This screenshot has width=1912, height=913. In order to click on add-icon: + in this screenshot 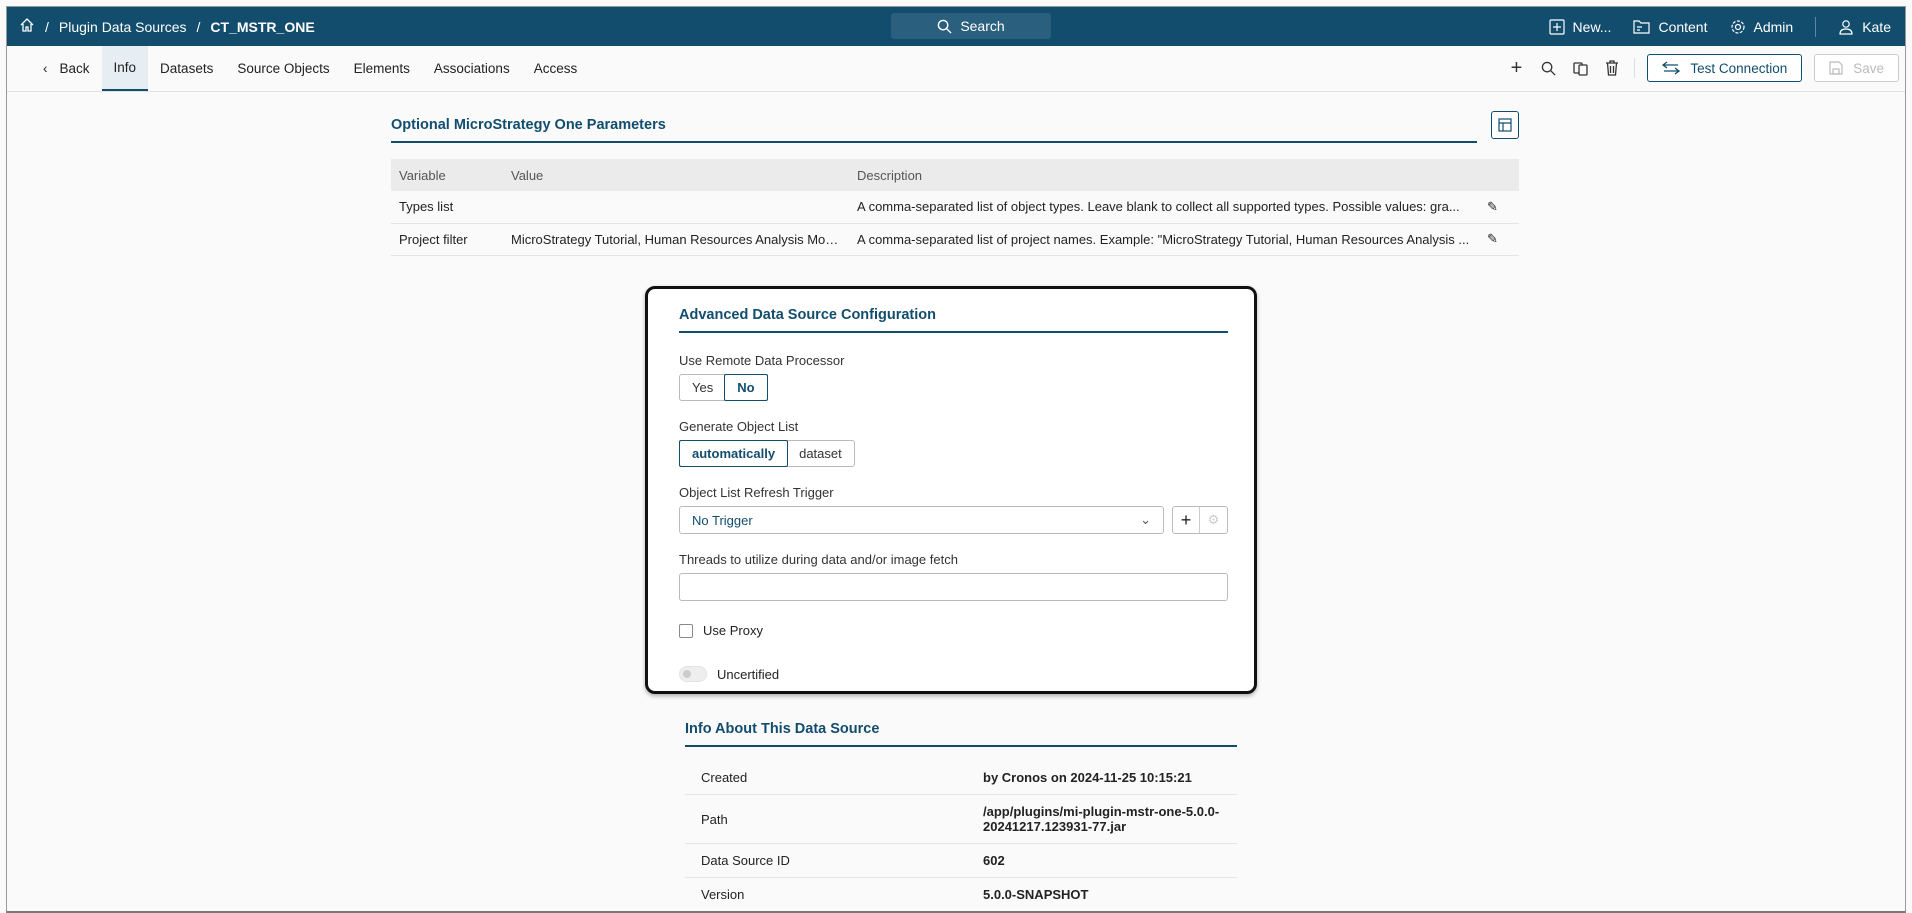, I will do `click(1516, 68)`.